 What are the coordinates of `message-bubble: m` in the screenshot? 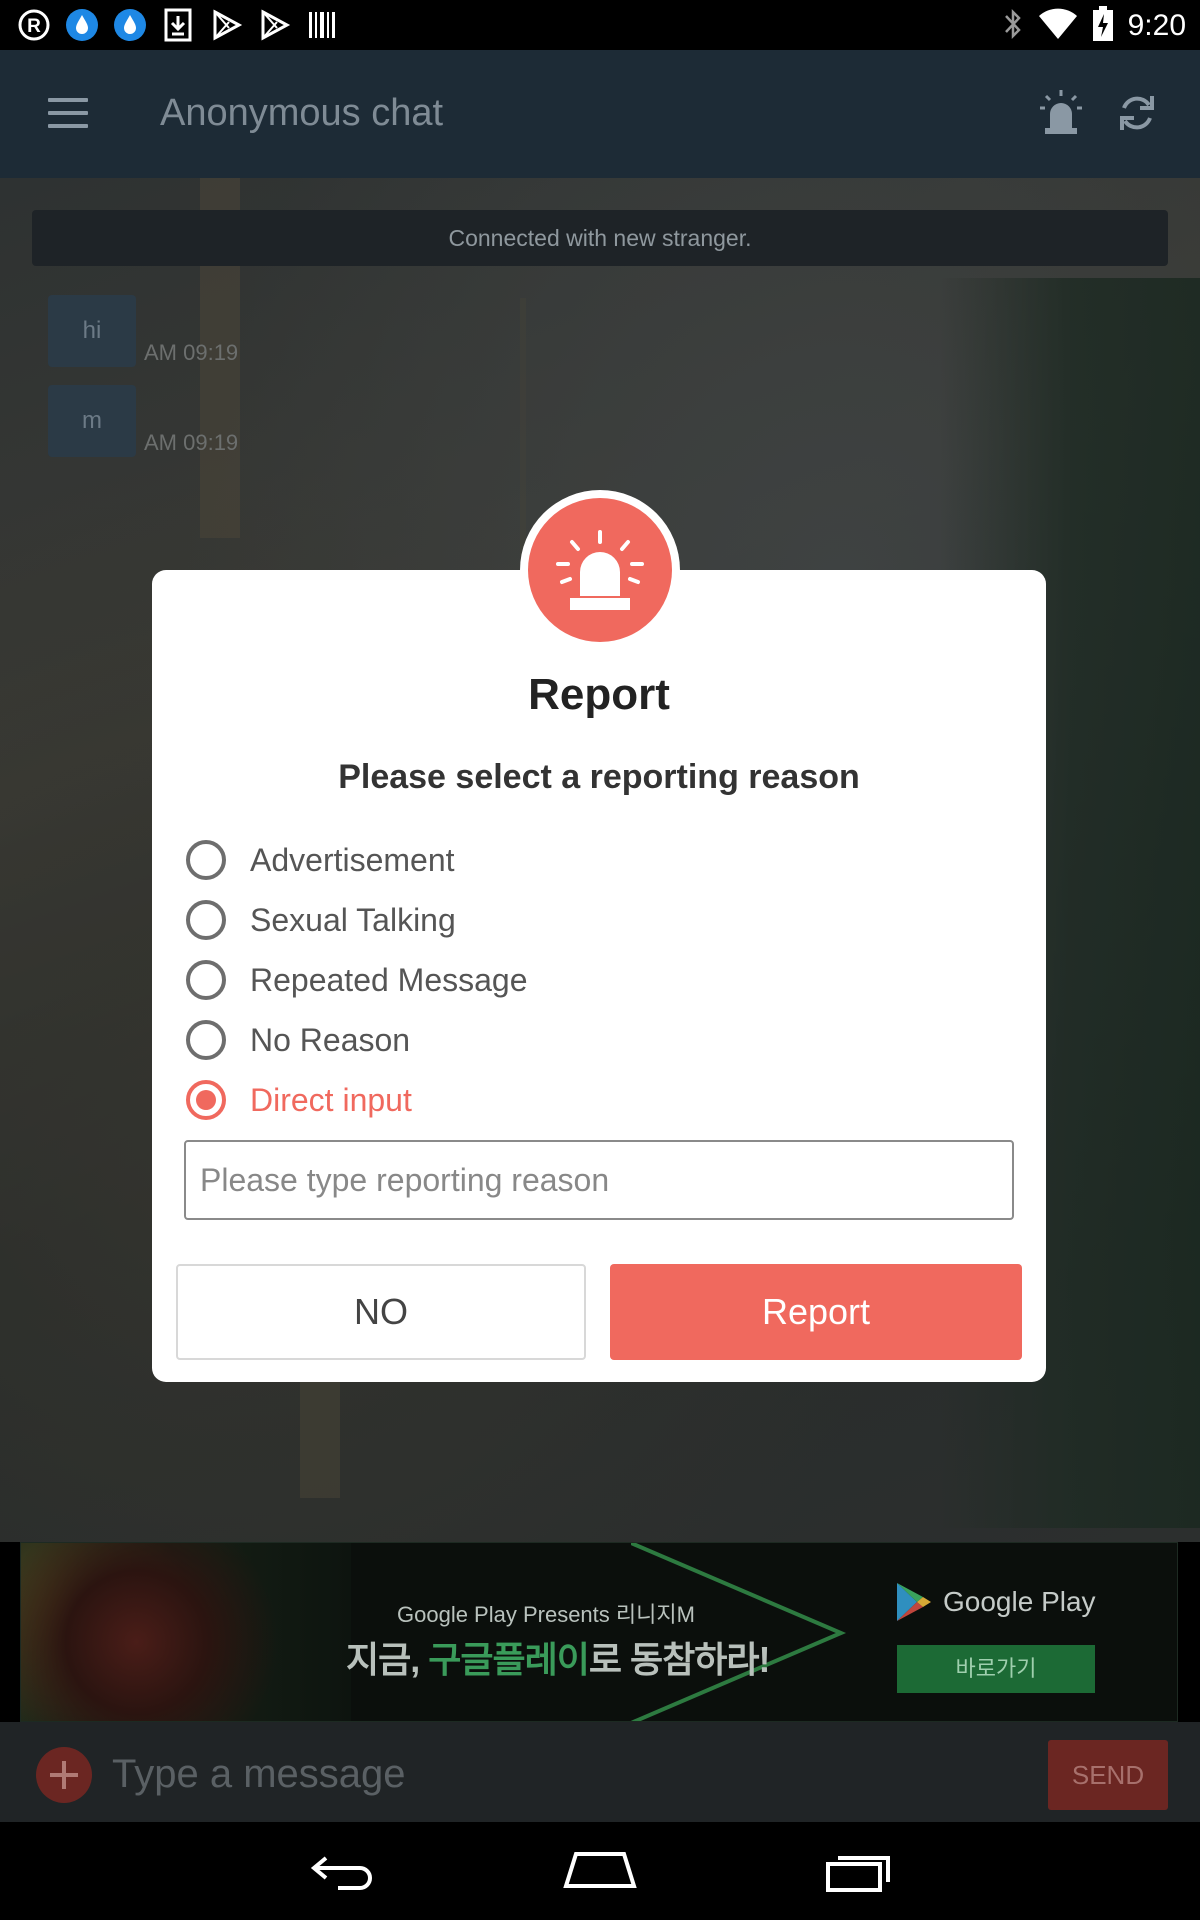 It's located at (92, 421).